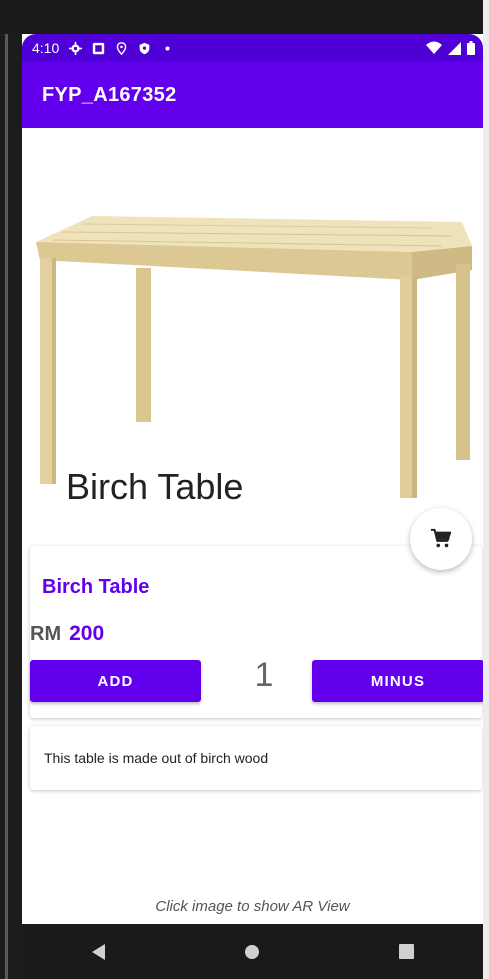  I want to click on price-value: 200, so click(87, 633).